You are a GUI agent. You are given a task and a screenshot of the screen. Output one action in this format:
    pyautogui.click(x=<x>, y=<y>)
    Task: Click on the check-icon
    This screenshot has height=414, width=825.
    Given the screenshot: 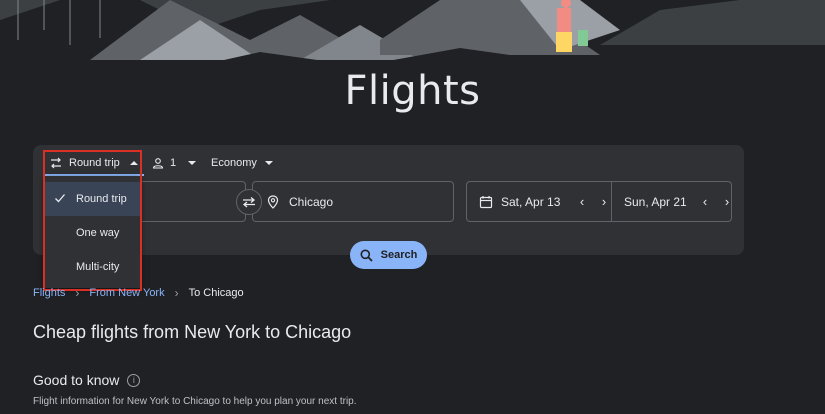 What is the action you would take?
    pyautogui.click(x=60, y=198)
    